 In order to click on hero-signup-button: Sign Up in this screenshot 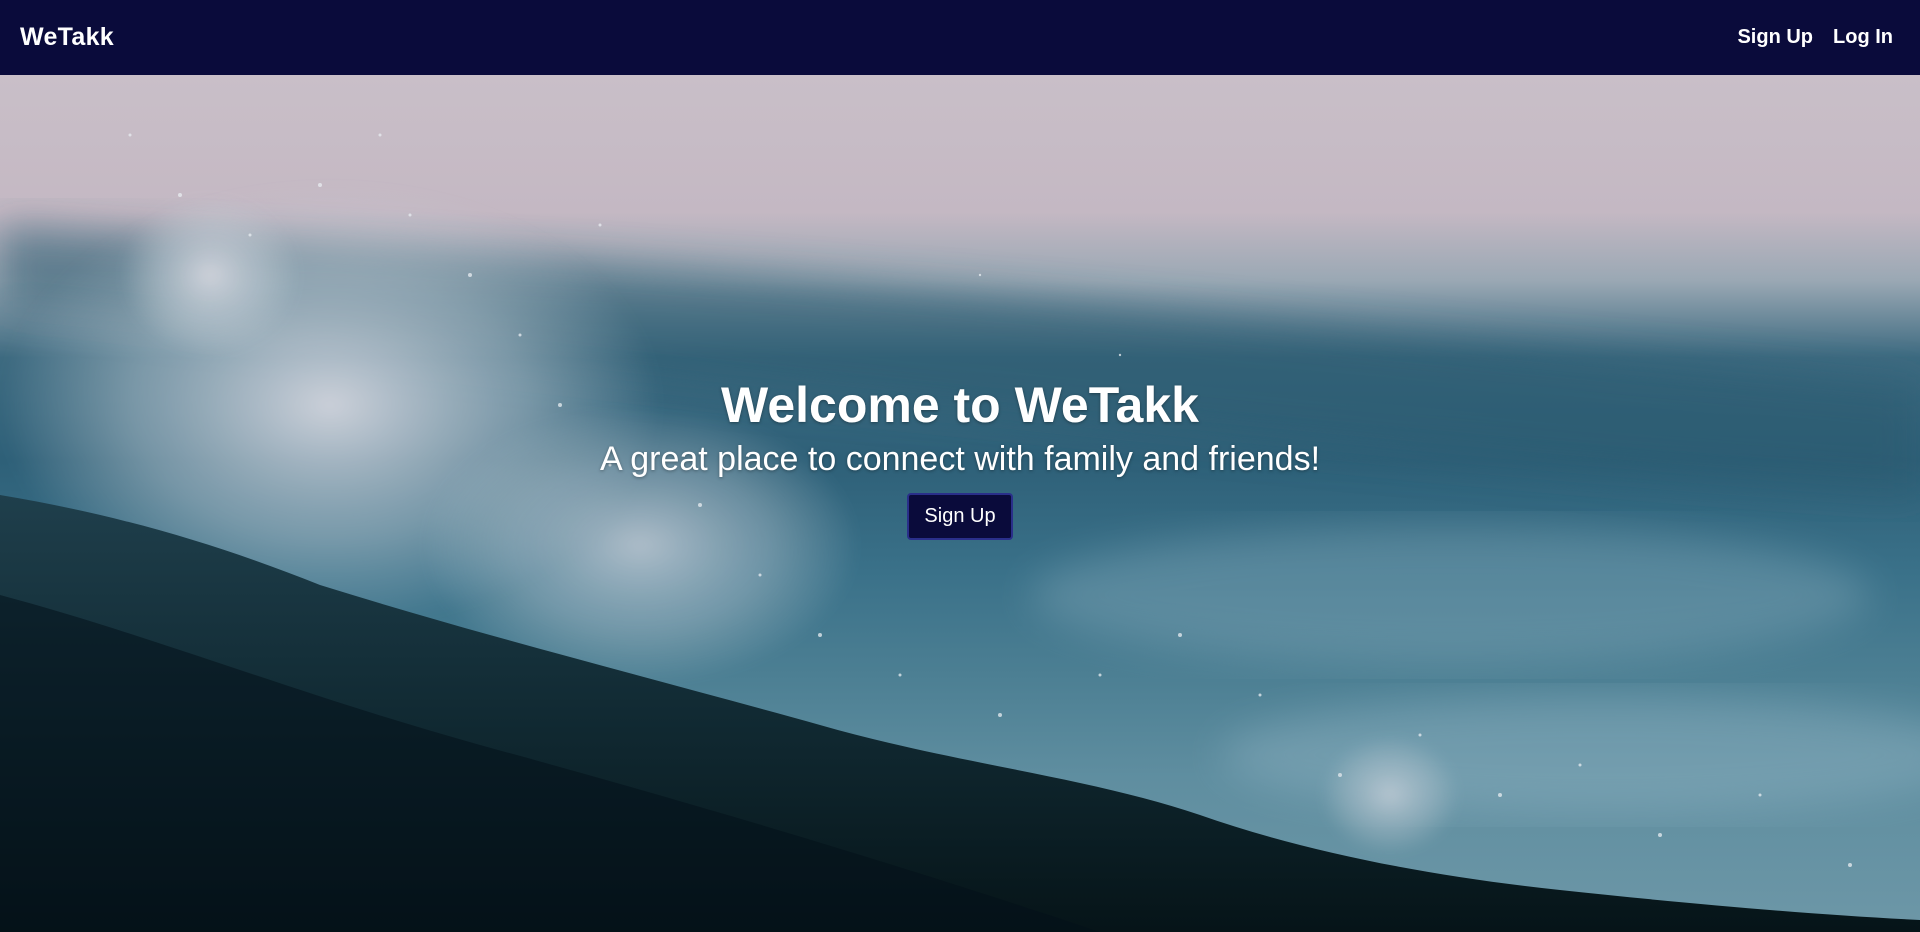, I will do `click(960, 517)`.